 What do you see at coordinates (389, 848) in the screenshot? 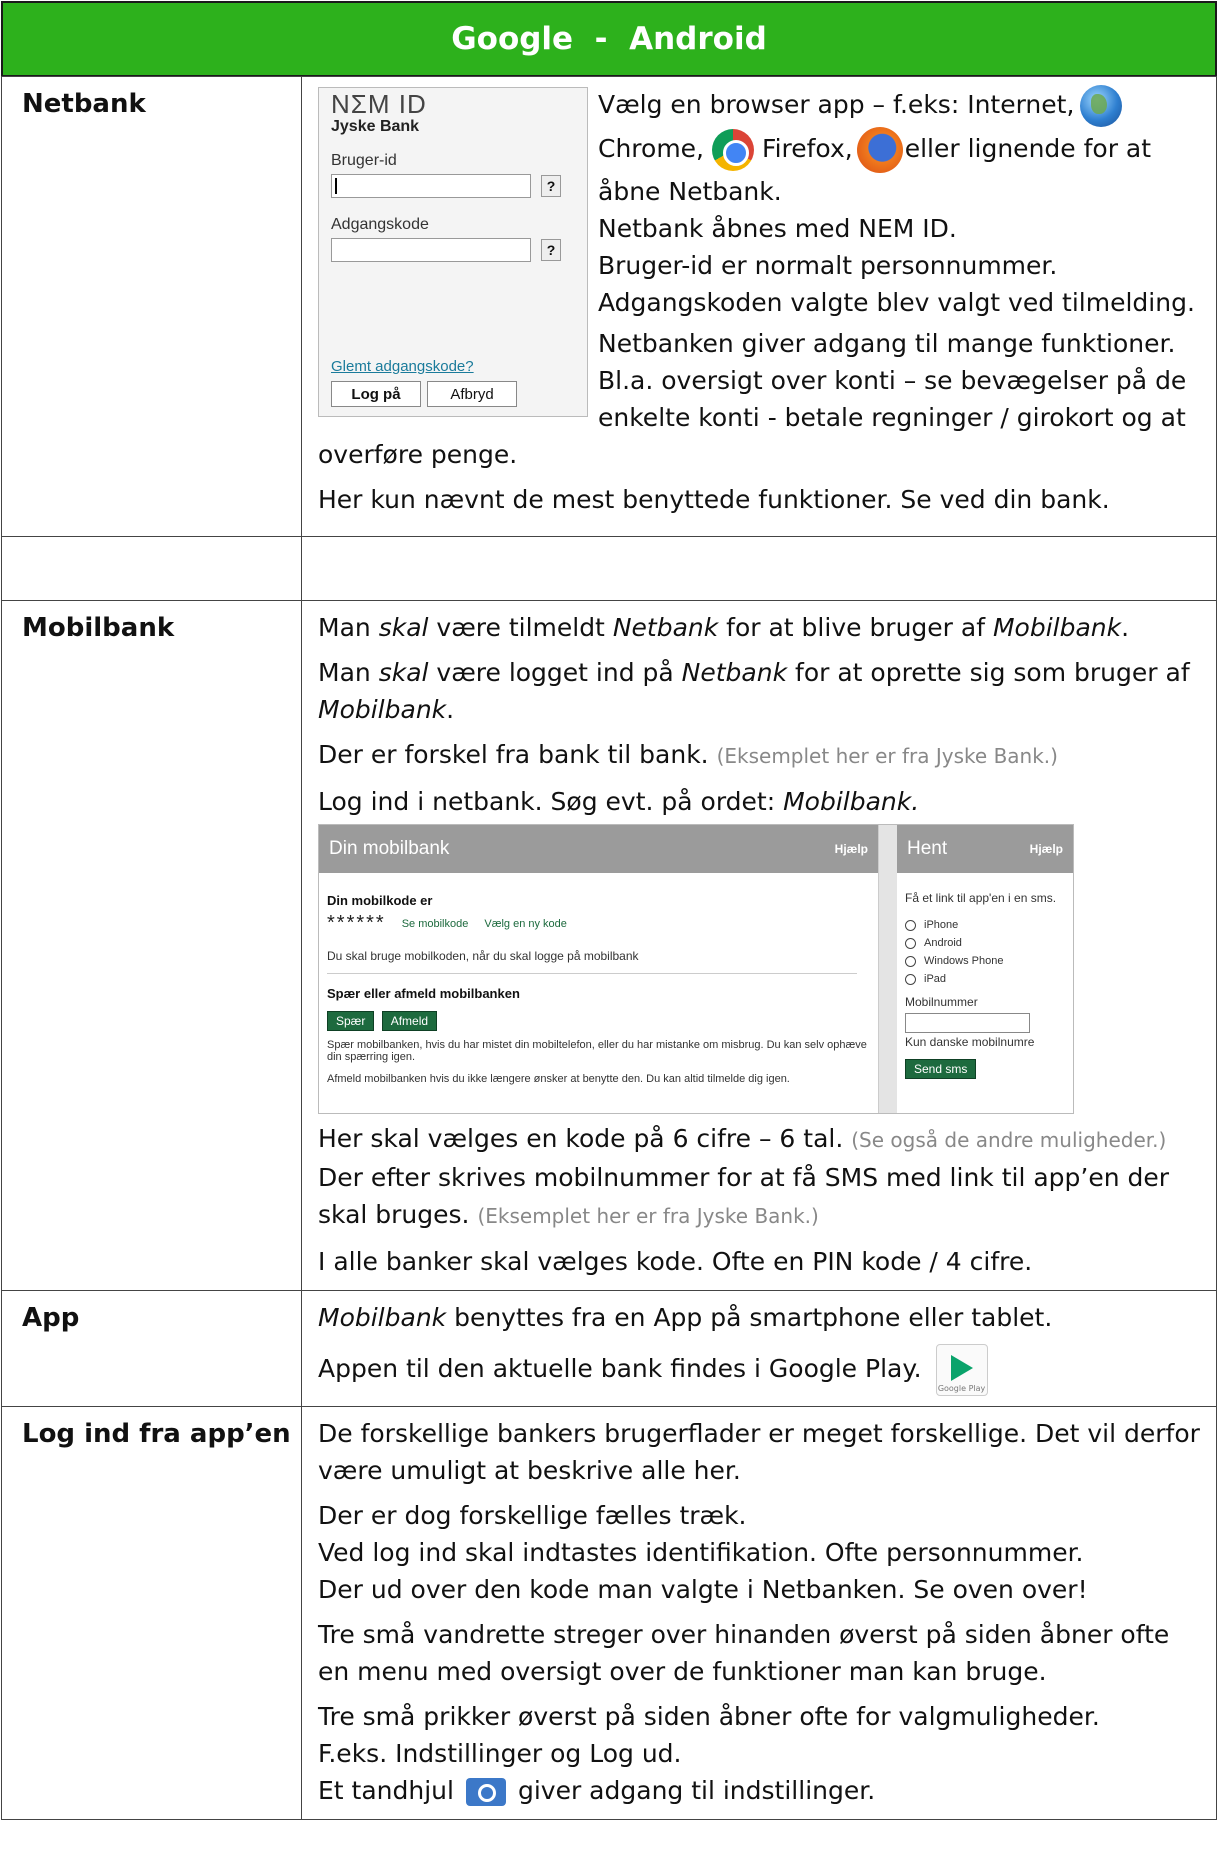
I see `screen-title: Din mobilbank` at bounding box center [389, 848].